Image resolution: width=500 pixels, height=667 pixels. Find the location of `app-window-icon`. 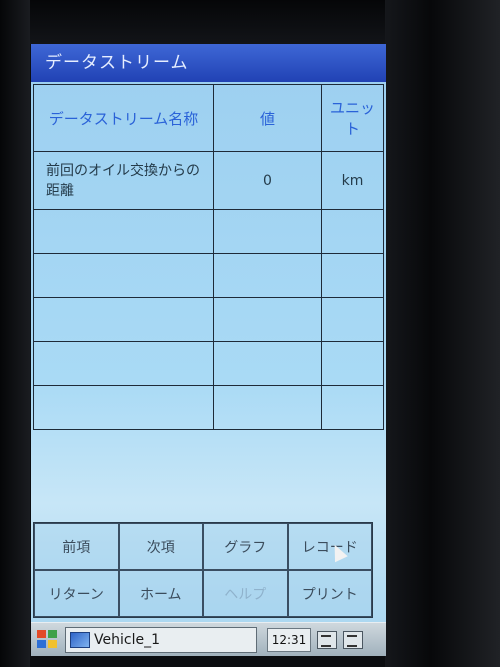

app-window-icon is located at coordinates (80, 640).